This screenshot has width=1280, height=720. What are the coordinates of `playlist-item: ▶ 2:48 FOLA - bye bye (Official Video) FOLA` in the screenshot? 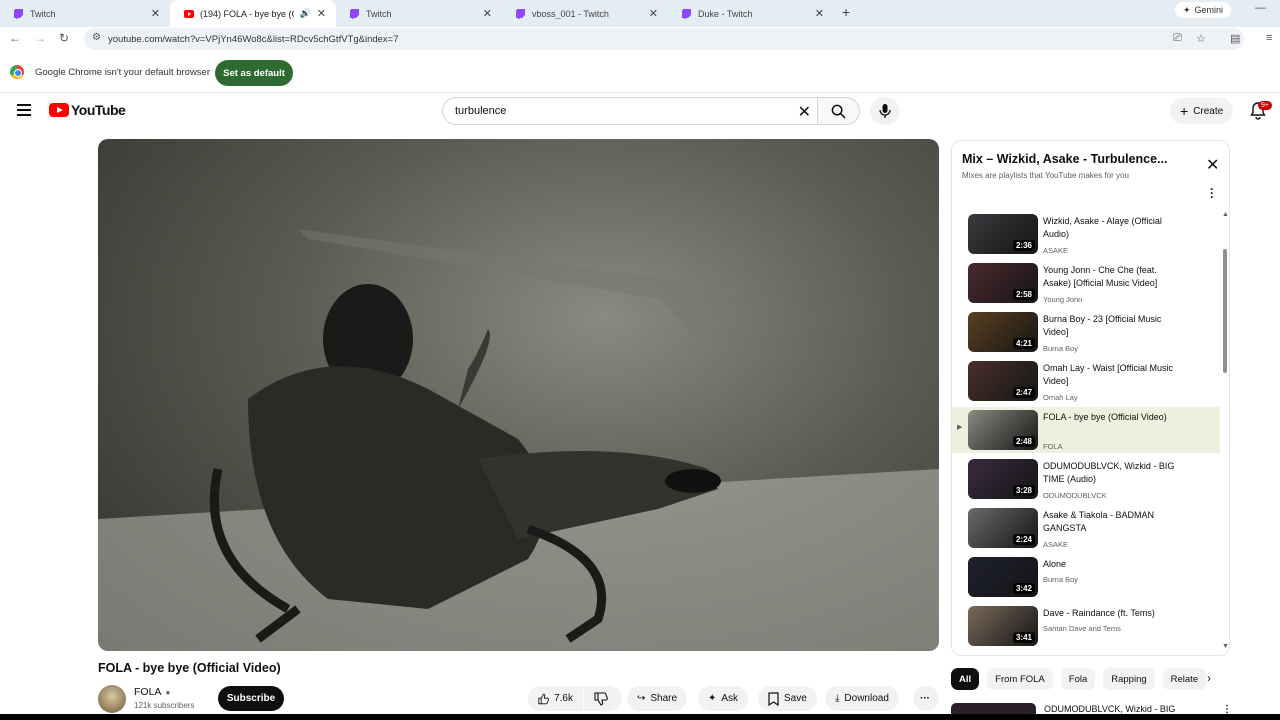 It's located at (1086, 430).